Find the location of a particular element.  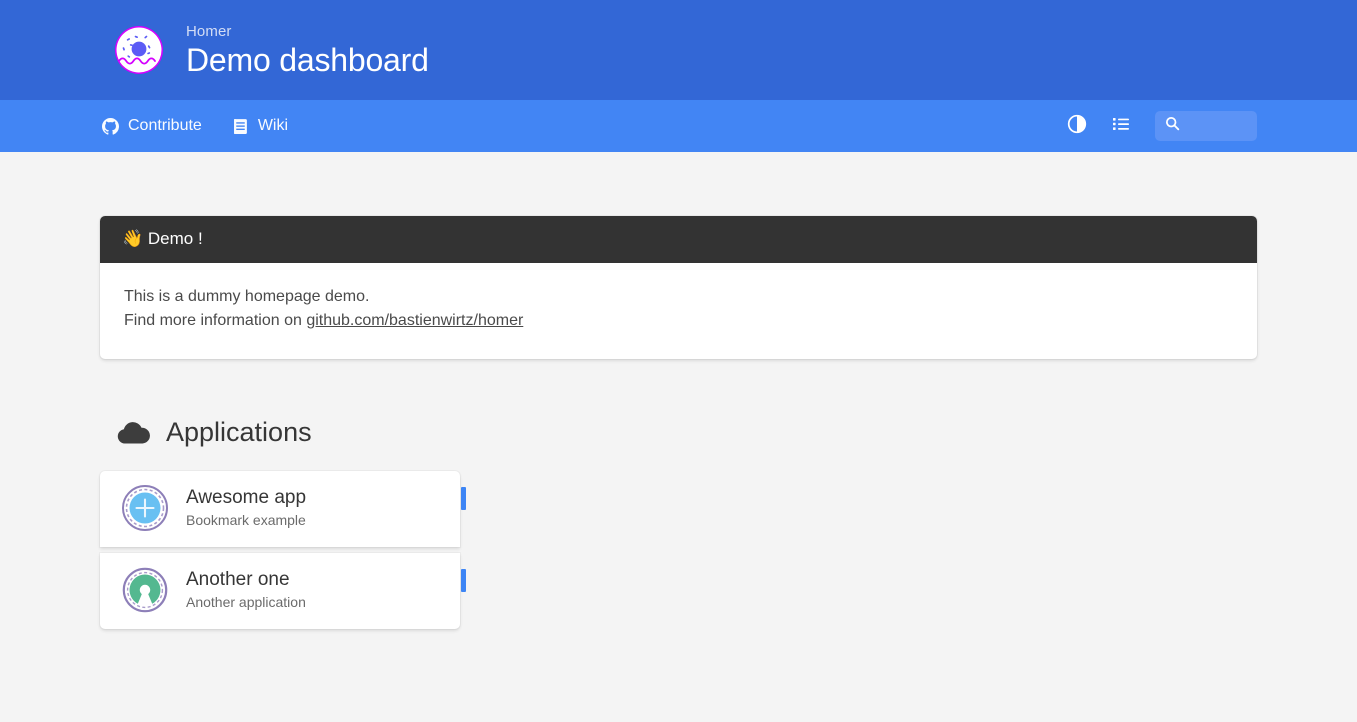

contrast-circle-icon is located at coordinates (1077, 126).